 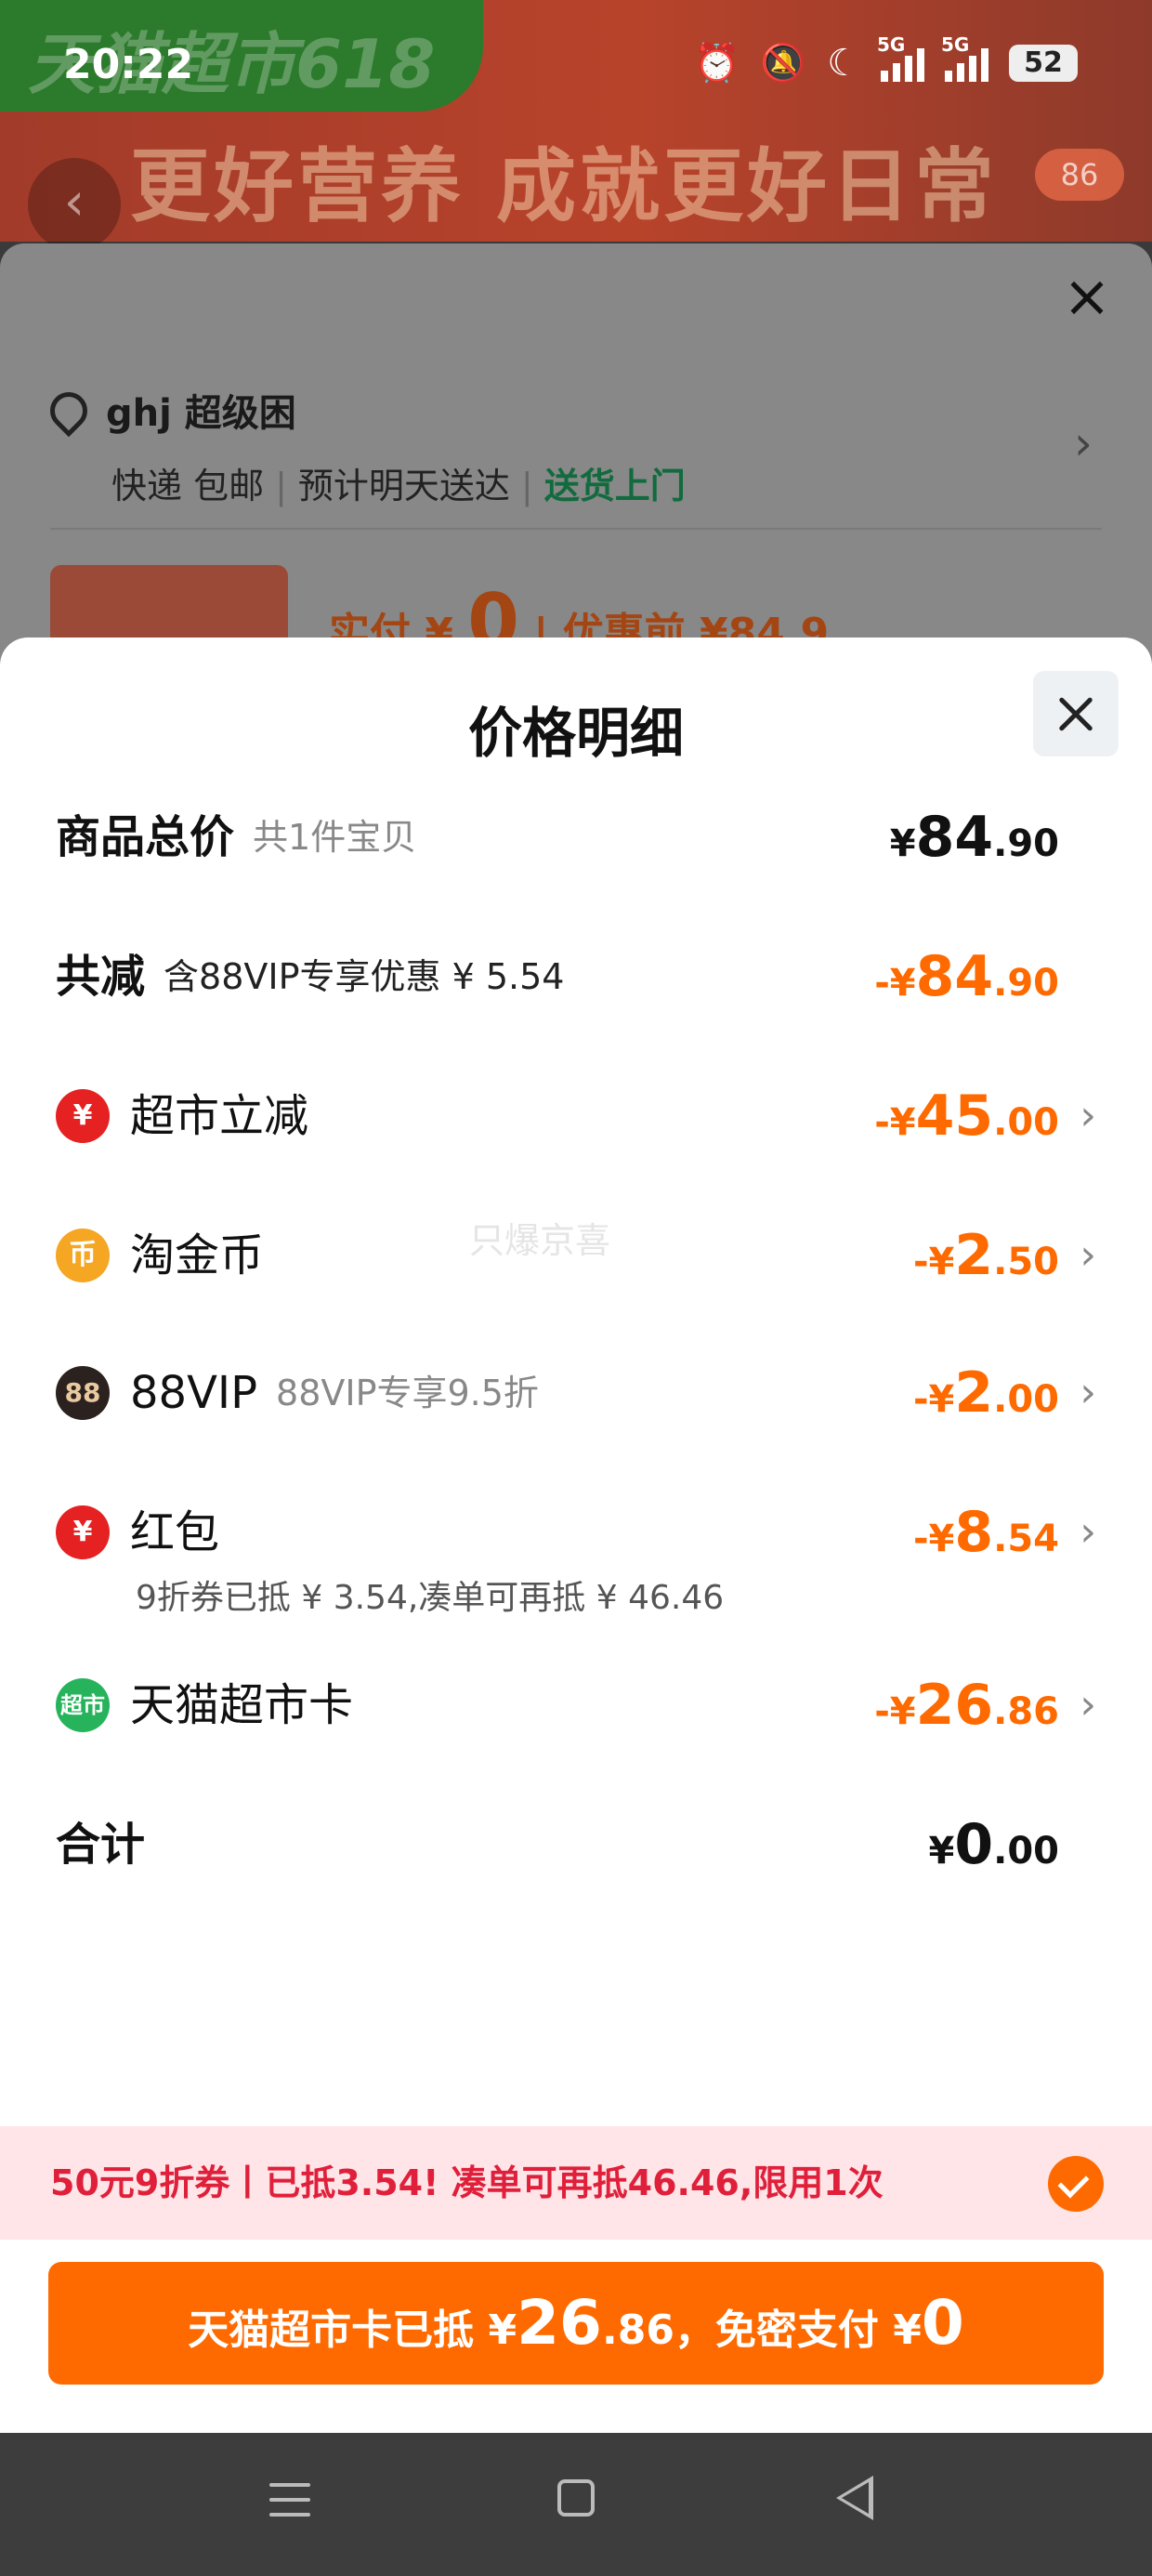 What do you see at coordinates (783, 63) in the screenshot?
I see `mute-icon: 🔕` at bounding box center [783, 63].